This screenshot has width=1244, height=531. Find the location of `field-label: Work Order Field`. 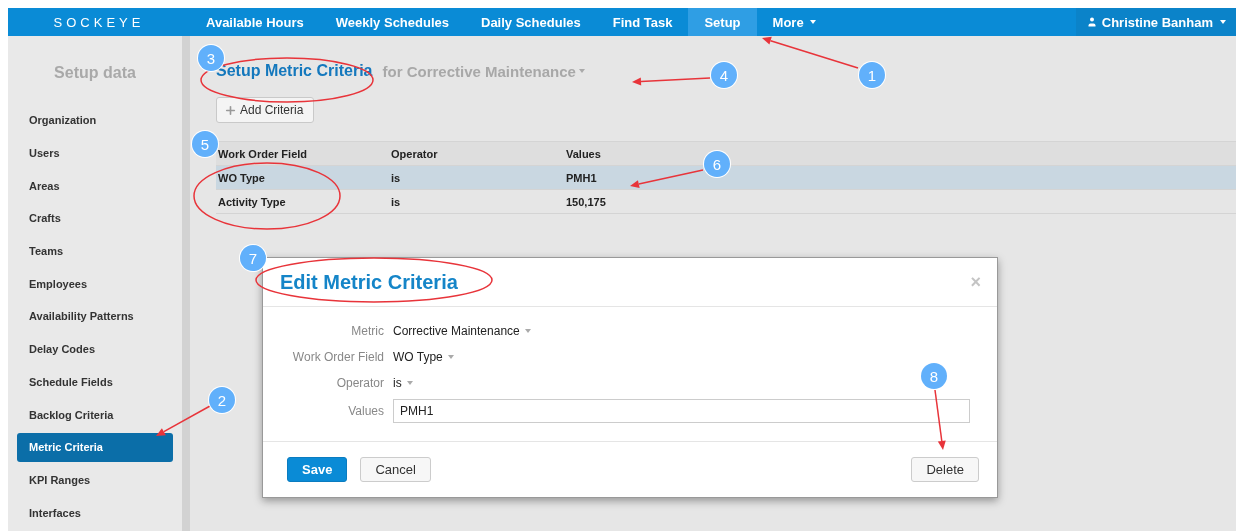

field-label: Work Order Field is located at coordinates (337, 357).